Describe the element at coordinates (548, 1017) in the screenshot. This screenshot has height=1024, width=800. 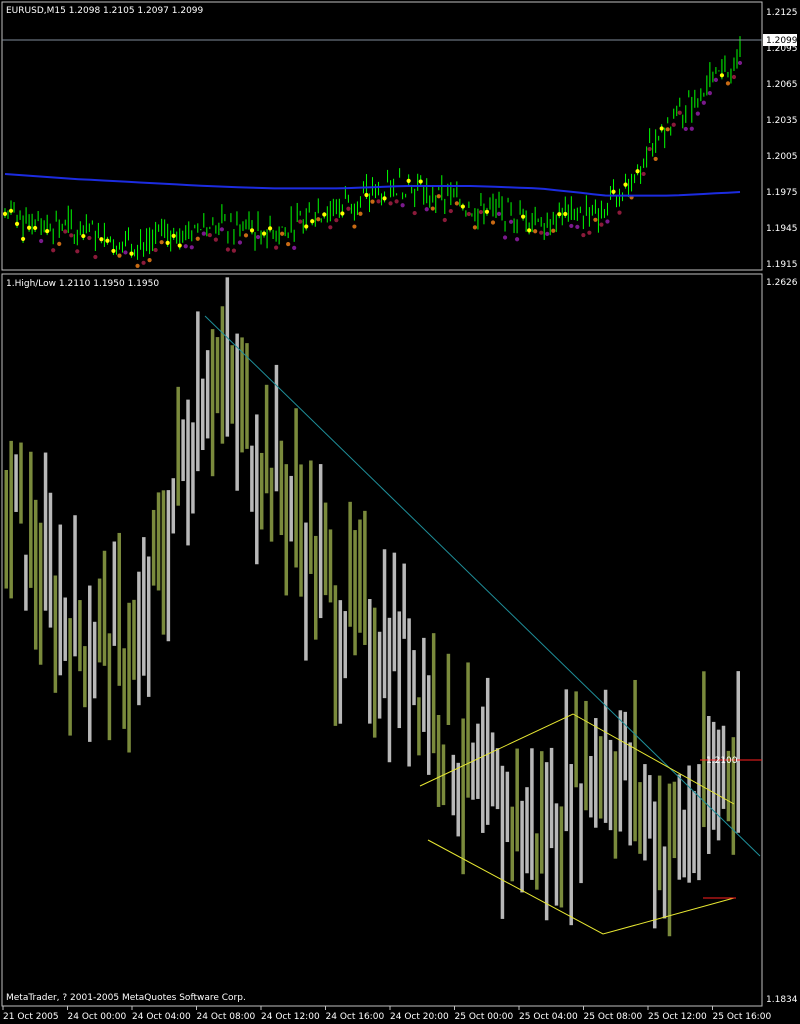
I see `time-tick-label: 25 Oct 04:00` at that location.